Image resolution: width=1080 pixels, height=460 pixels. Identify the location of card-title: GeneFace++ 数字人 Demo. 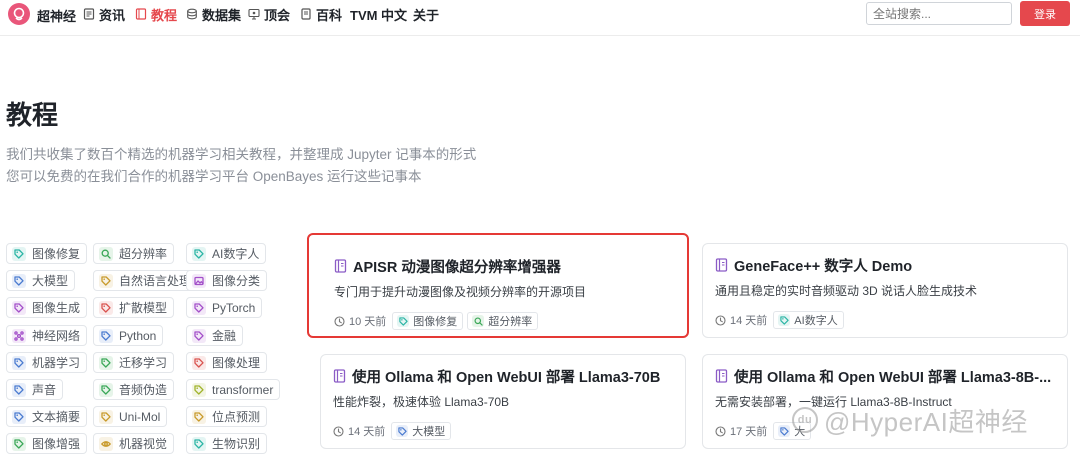
(886, 265).